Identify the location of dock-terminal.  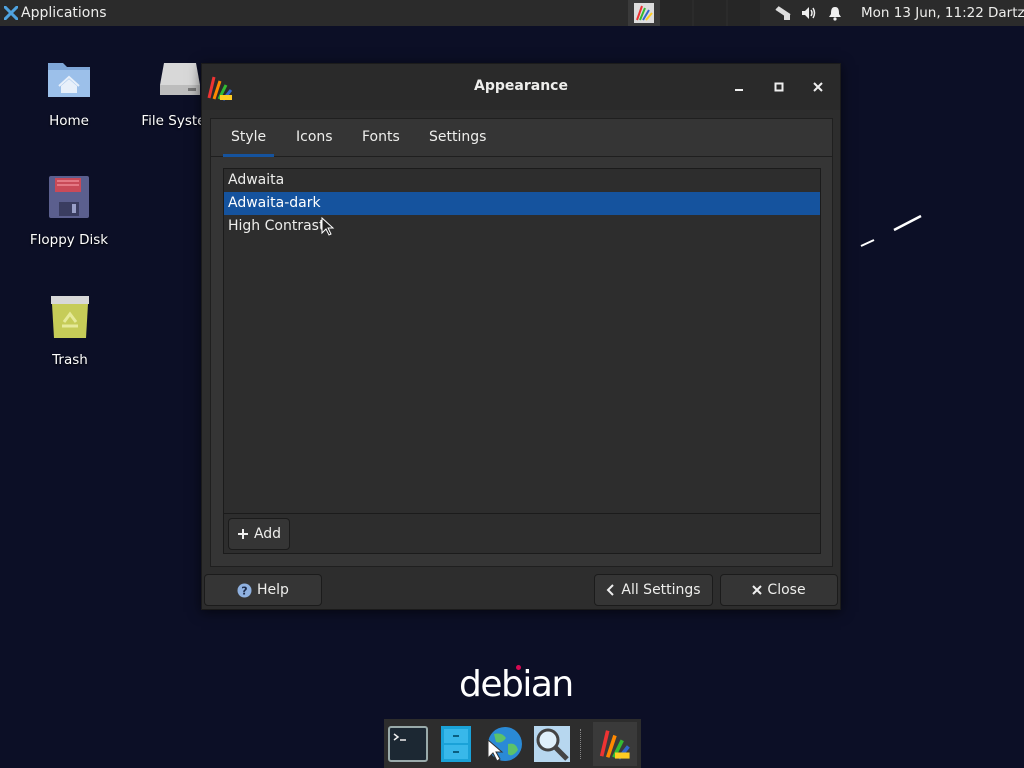
(408, 744).